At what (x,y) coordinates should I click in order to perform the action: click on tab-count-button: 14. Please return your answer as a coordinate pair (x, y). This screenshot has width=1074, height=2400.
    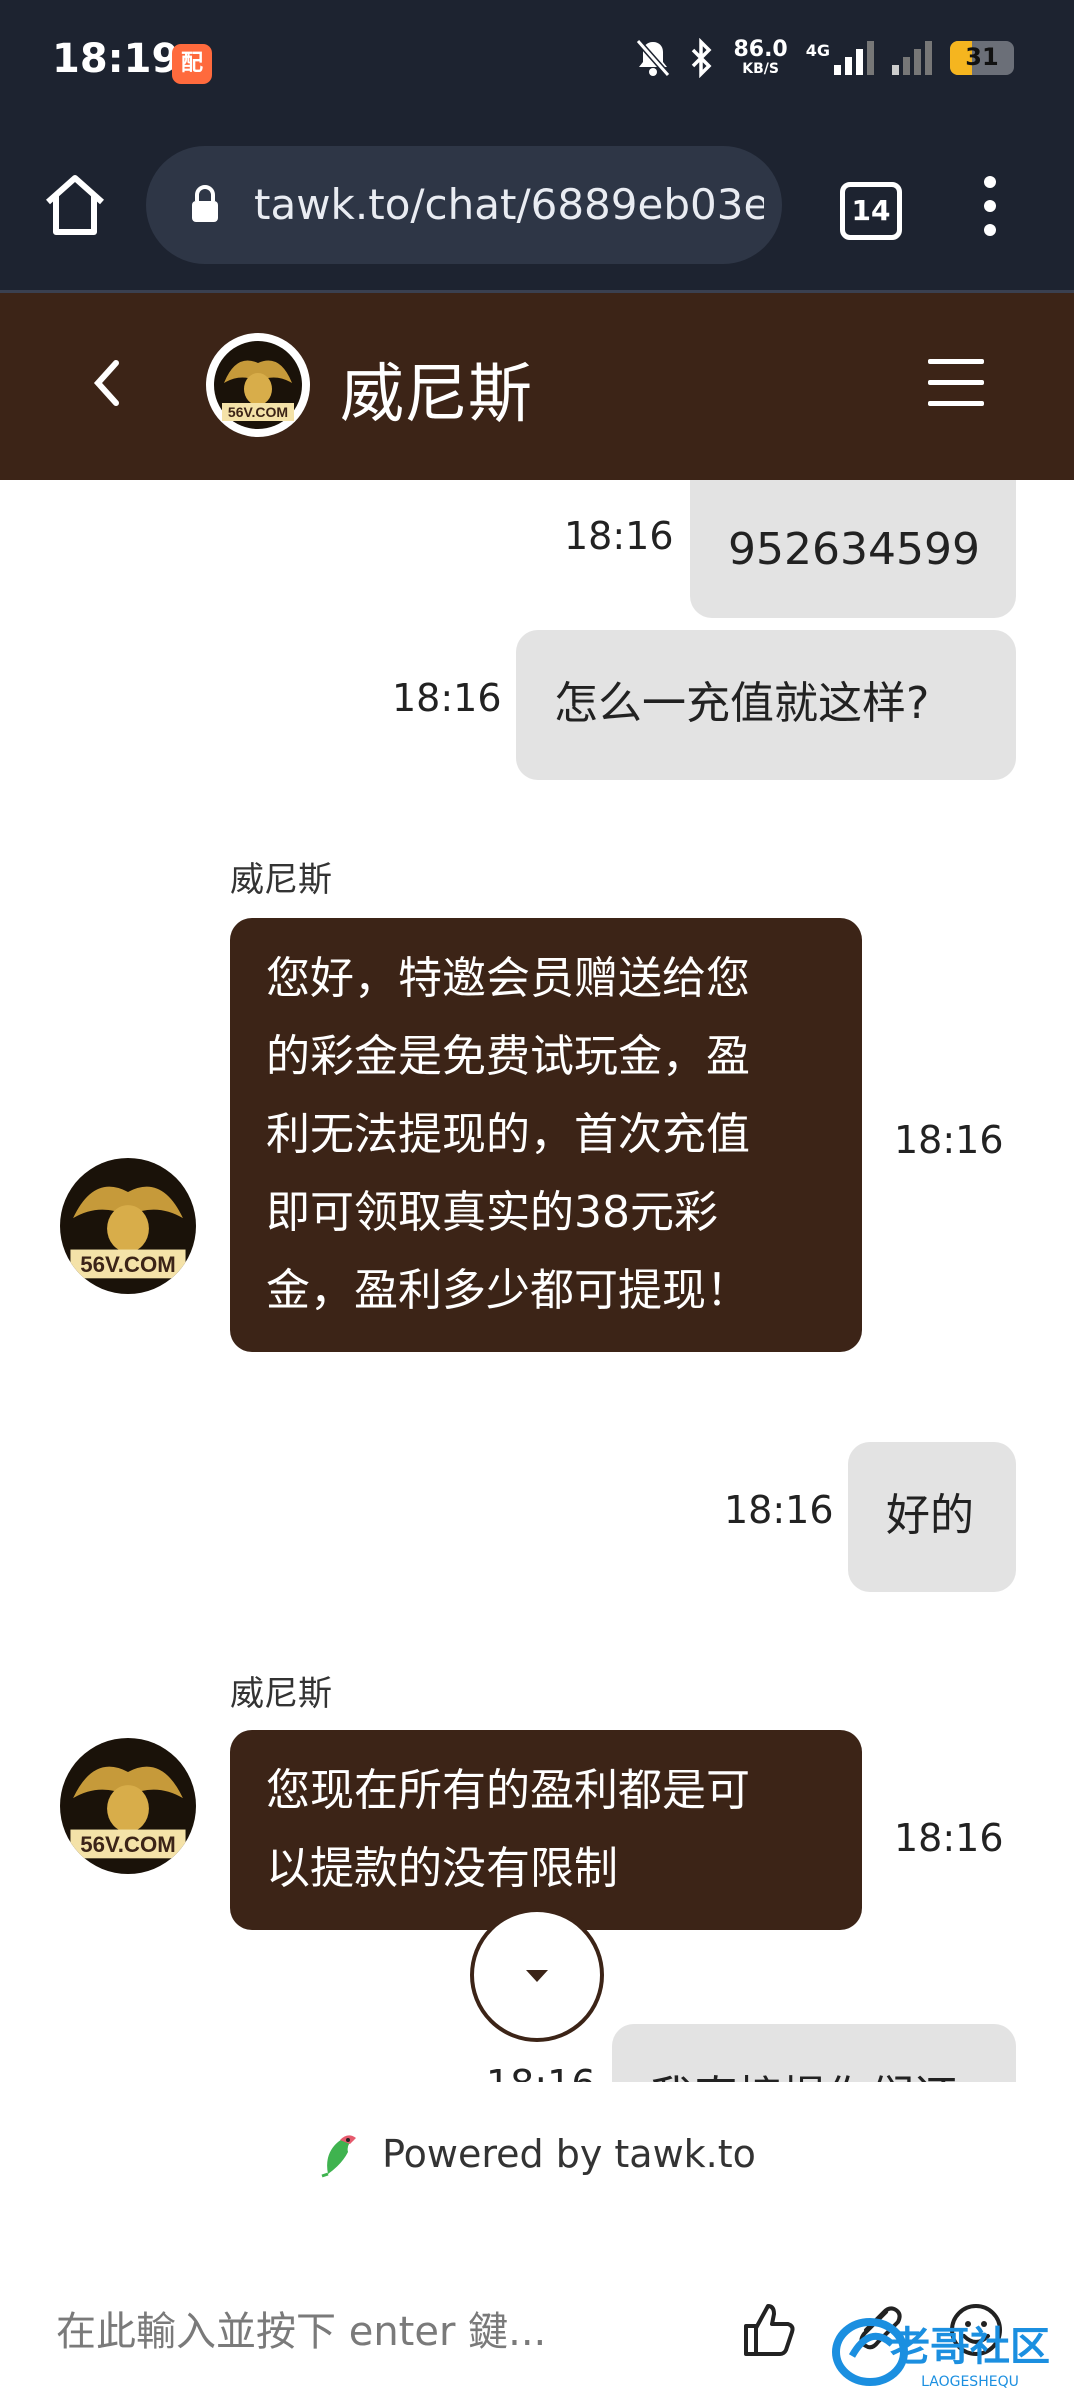
    Looking at the image, I should click on (871, 211).